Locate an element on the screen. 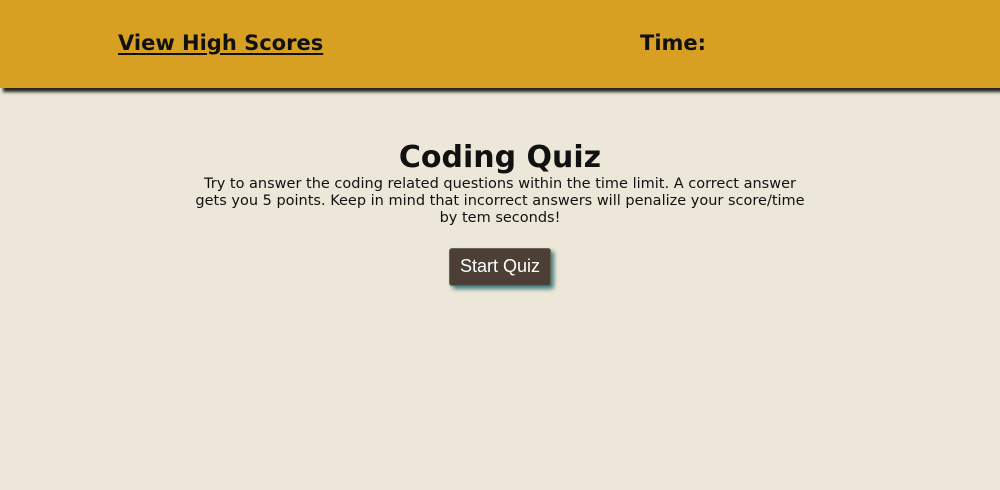 The height and width of the screenshot is (490, 1000). page-title: Coding Quiz is located at coordinates (500, 157).